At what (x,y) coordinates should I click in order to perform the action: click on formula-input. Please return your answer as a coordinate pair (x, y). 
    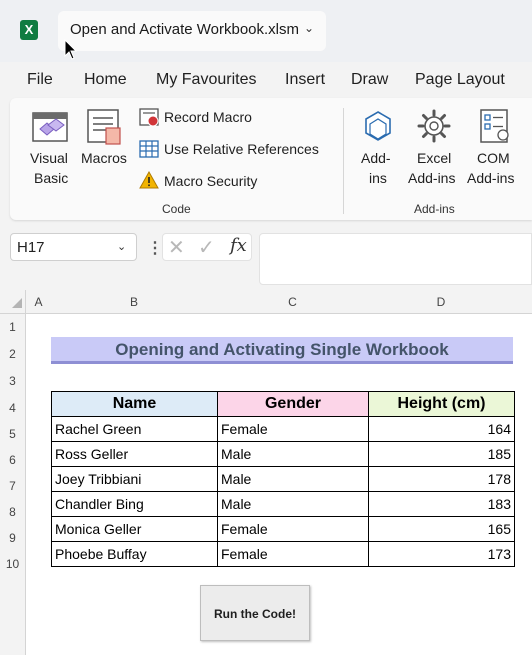
    Looking at the image, I should click on (395, 259).